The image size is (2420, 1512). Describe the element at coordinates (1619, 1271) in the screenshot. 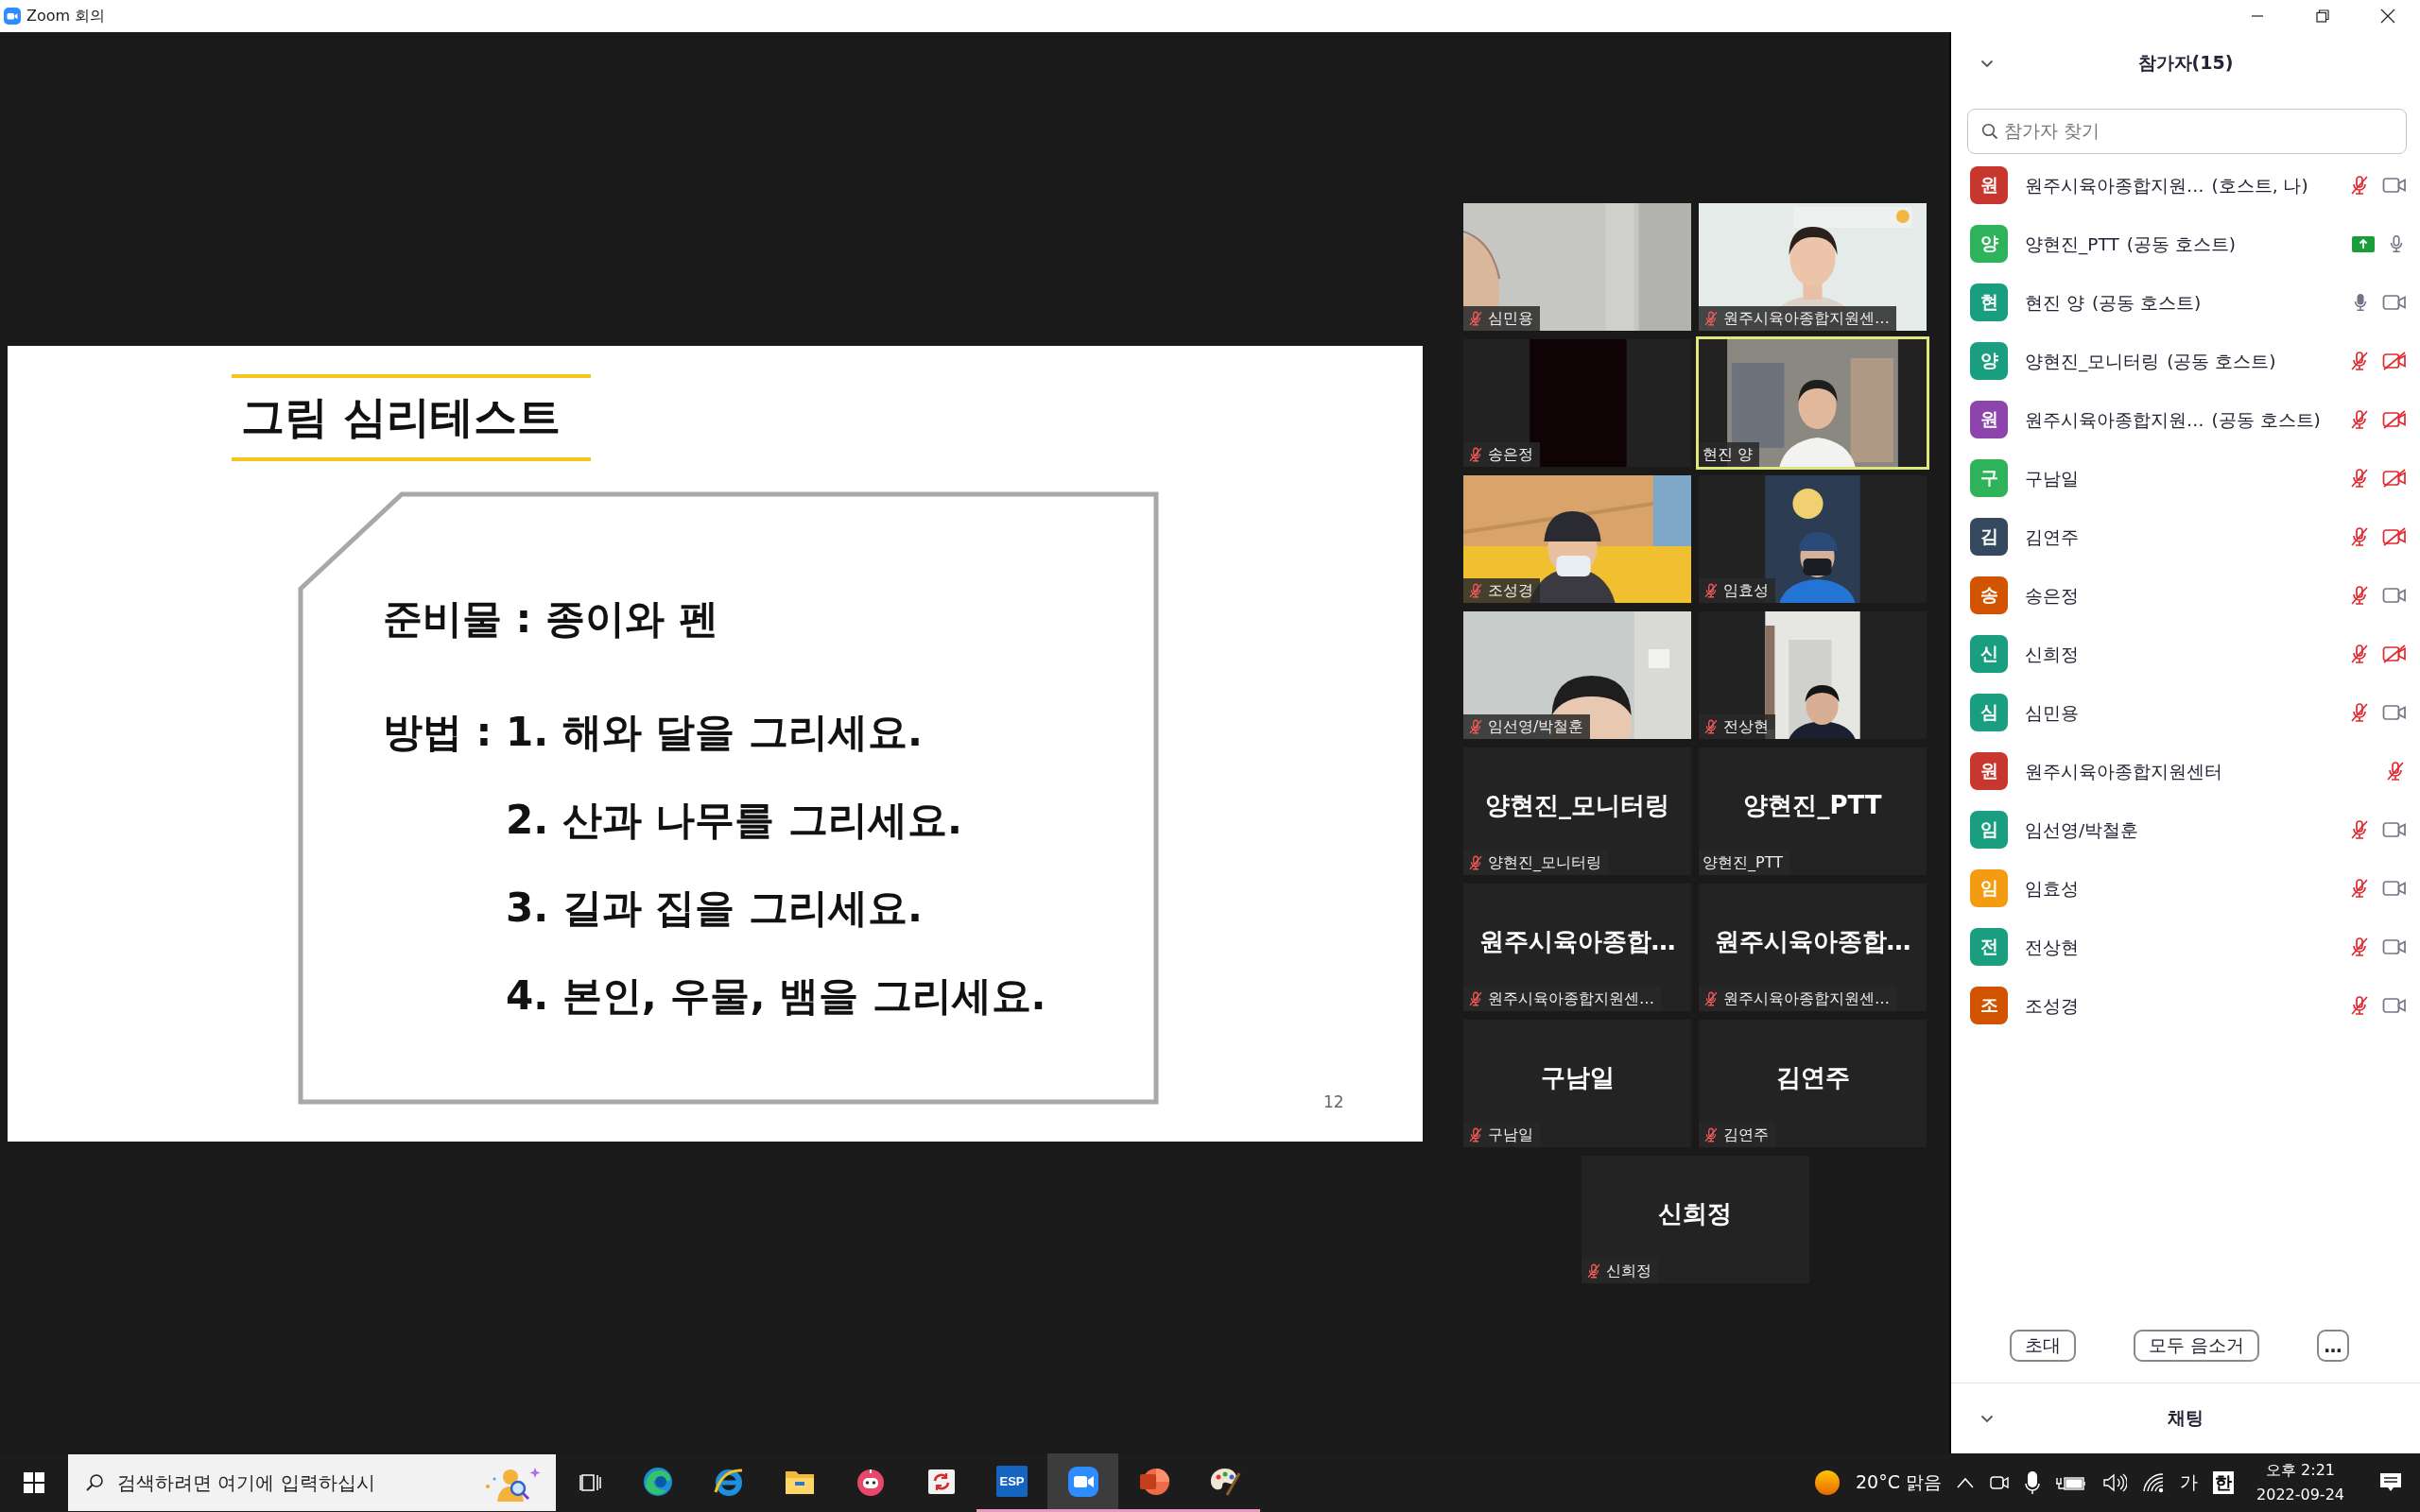

I see `name-label: 신희정` at that location.